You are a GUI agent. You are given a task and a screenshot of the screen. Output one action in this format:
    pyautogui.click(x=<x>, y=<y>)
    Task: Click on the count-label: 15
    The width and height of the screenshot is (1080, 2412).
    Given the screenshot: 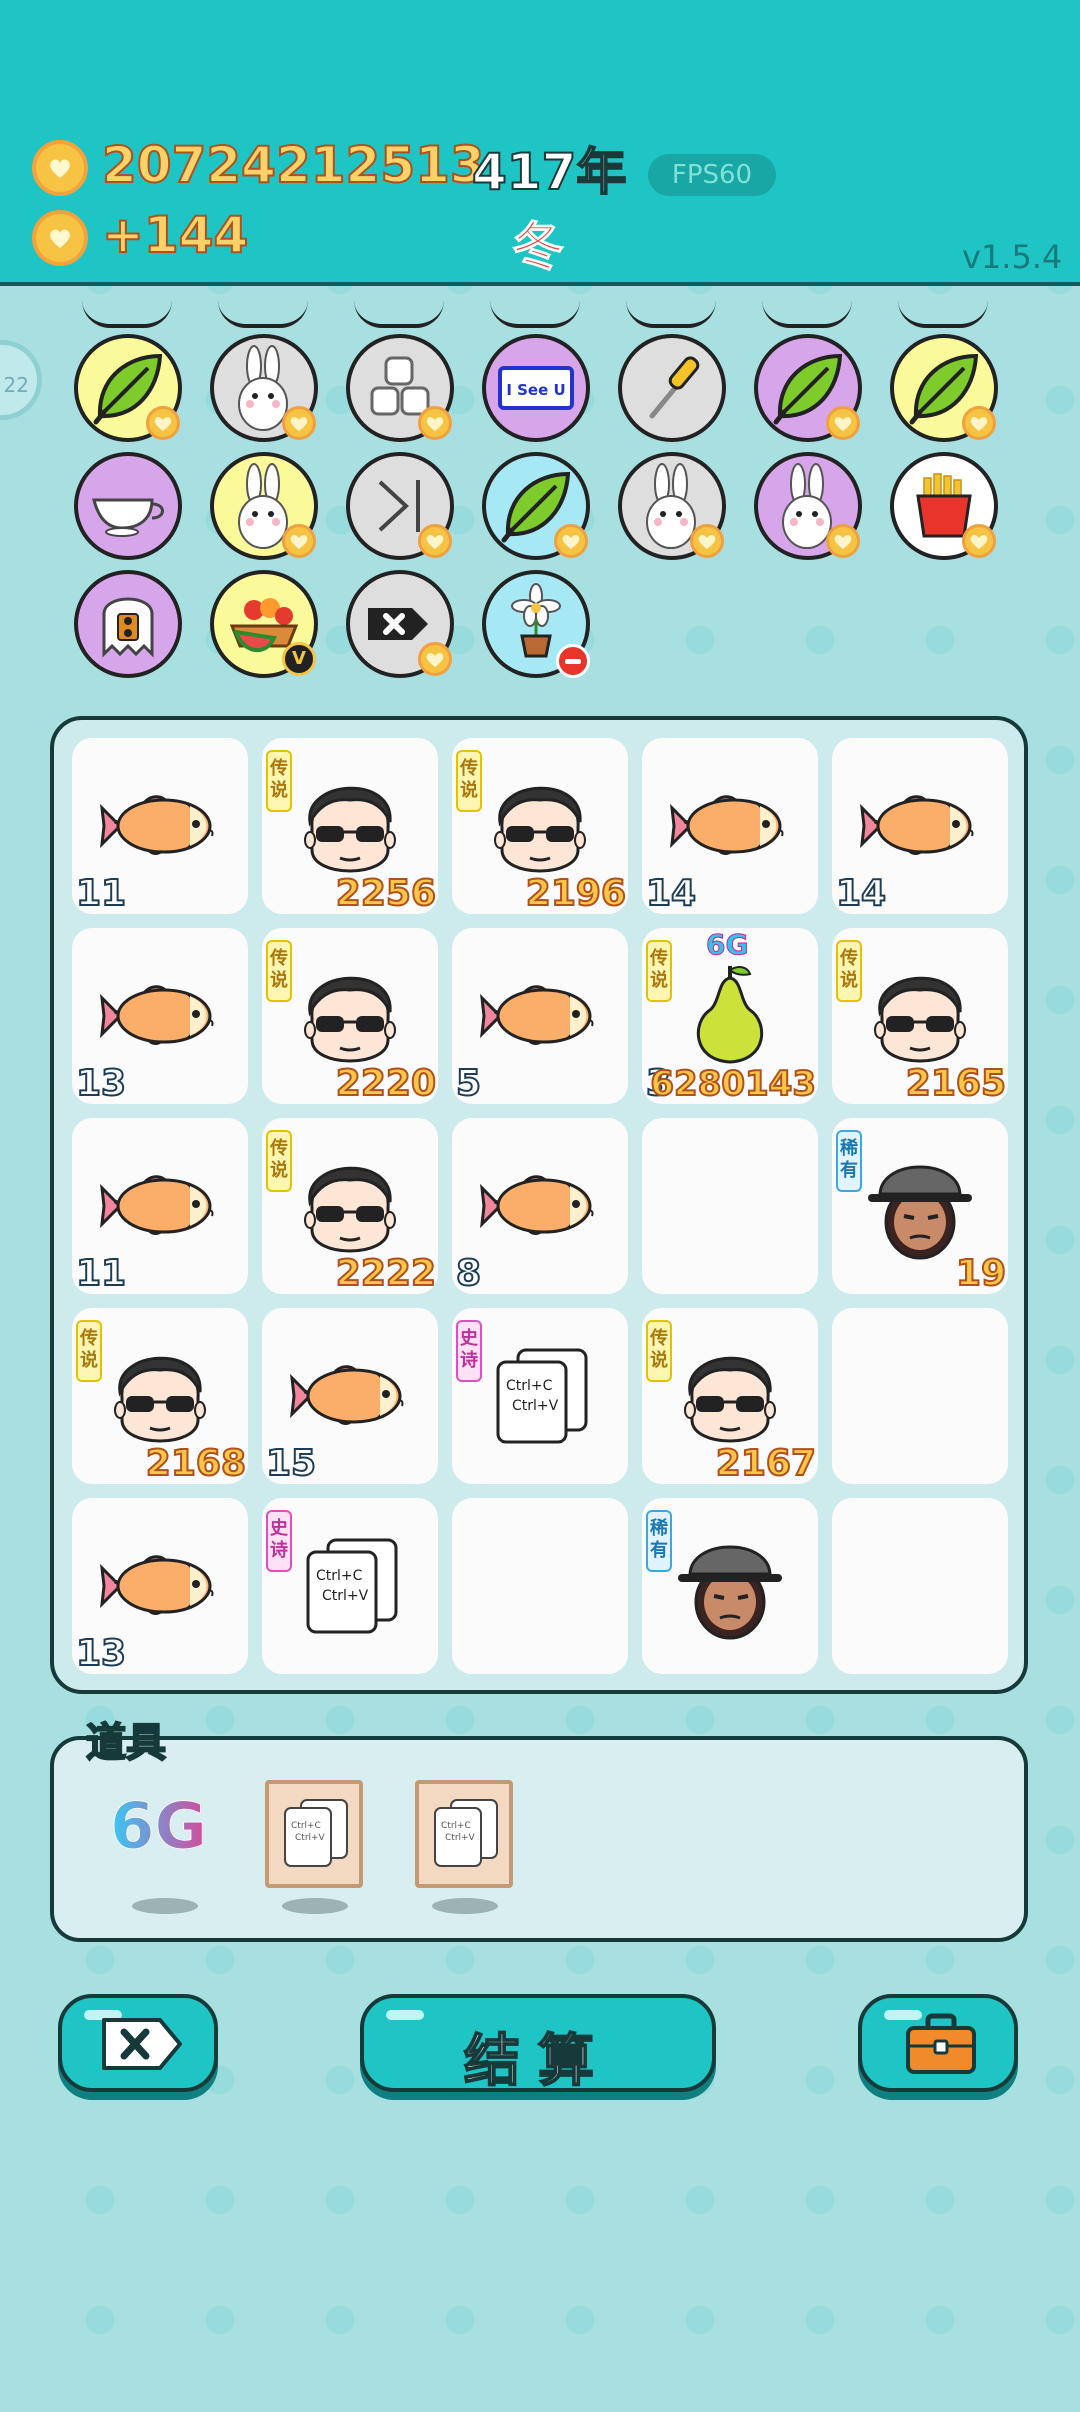 What is the action you would take?
    pyautogui.click(x=291, y=1463)
    